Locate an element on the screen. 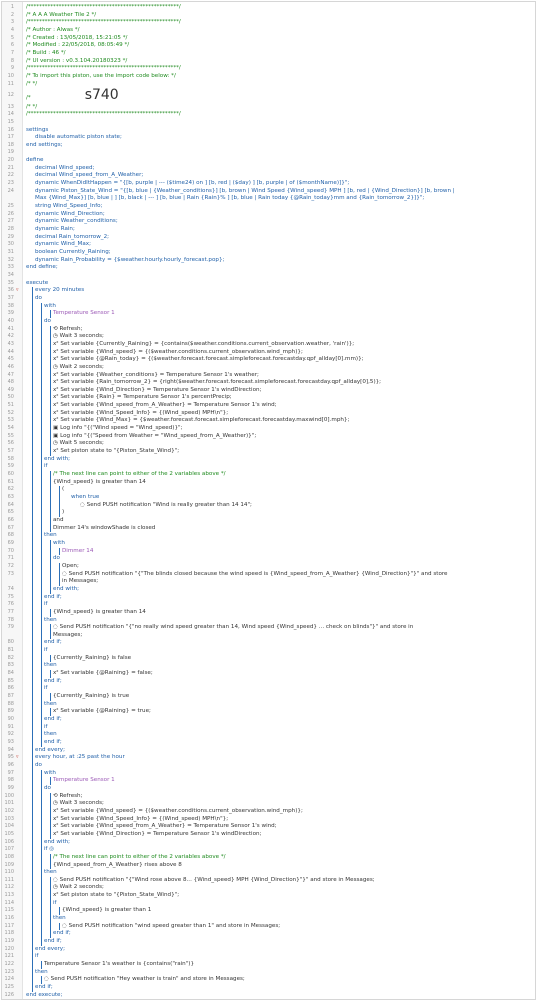  code-line: 29 decimal Rain_tomorrow_2; is located at coordinates (268, 238).